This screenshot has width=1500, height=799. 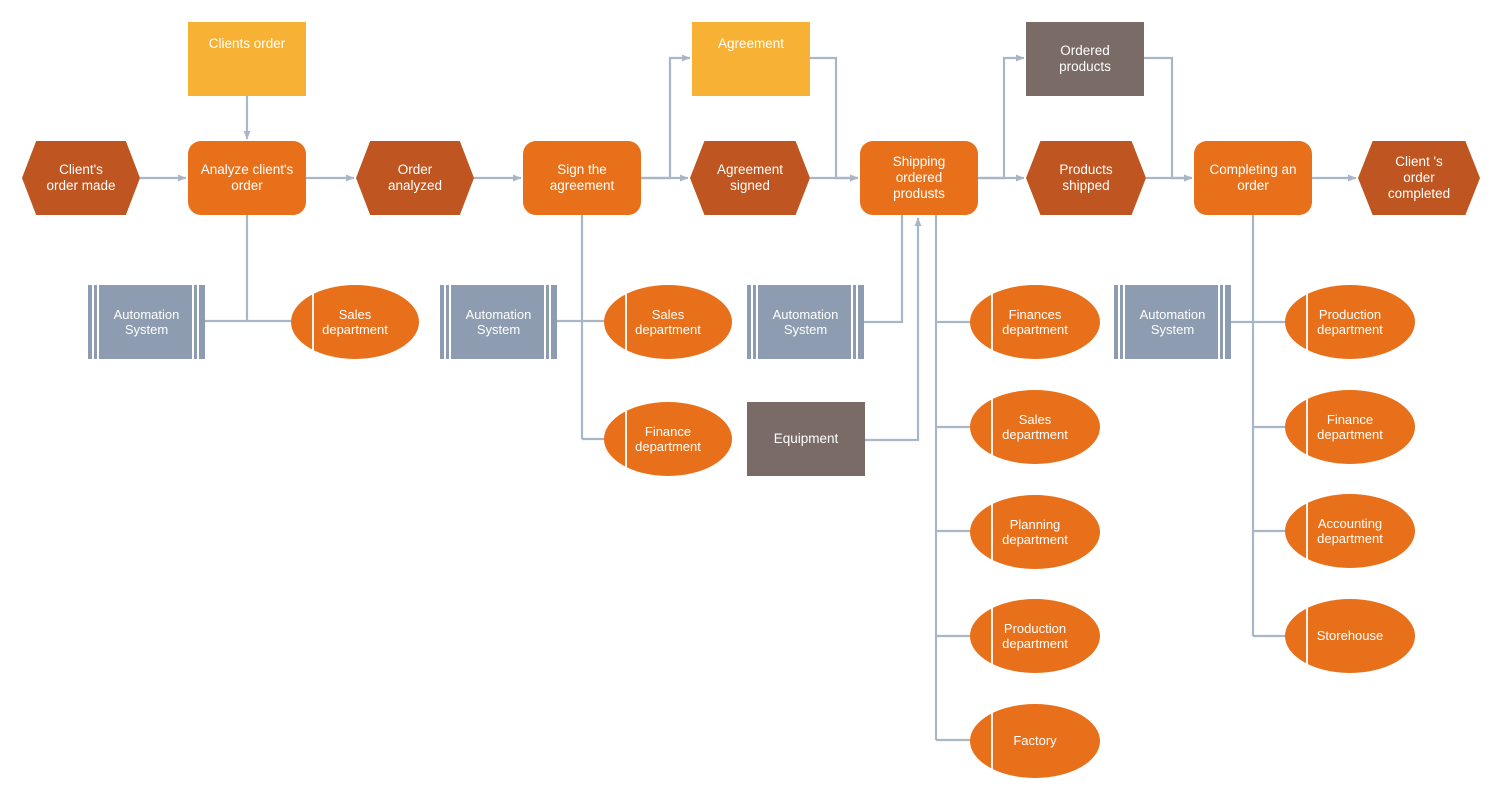 I want to click on material-ordered-products: Ordered products, so click(x=1085, y=59).